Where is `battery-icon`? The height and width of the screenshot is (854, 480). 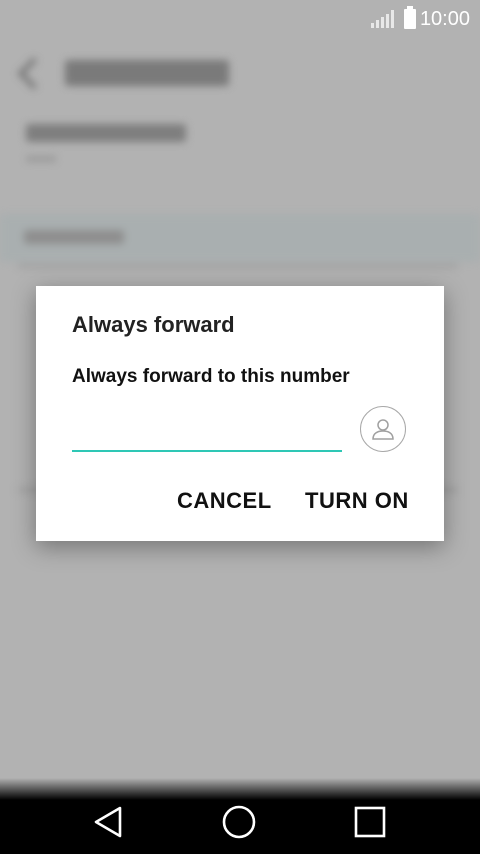 battery-icon is located at coordinates (409, 17).